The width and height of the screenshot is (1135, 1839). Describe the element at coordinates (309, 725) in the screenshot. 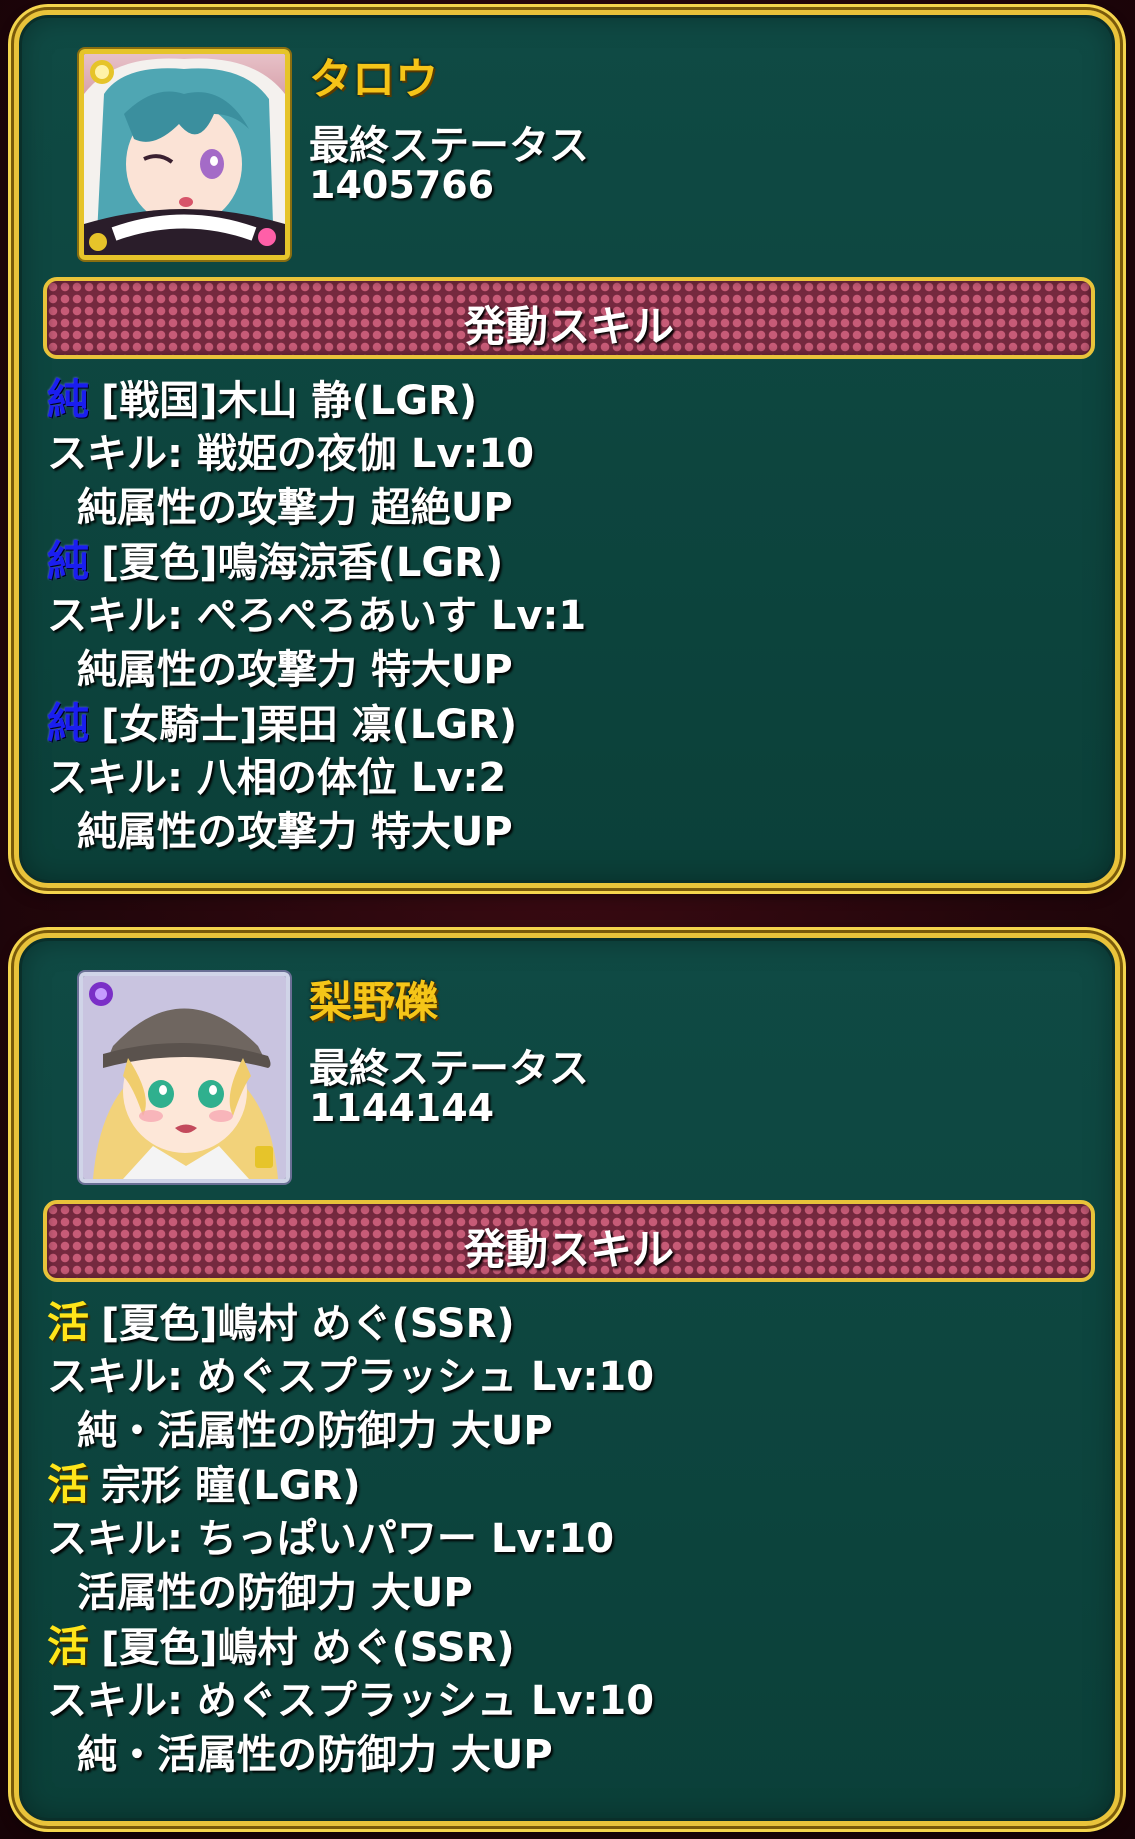

I see `member-name: [女騎士]栗田 凛(LGR)` at that location.